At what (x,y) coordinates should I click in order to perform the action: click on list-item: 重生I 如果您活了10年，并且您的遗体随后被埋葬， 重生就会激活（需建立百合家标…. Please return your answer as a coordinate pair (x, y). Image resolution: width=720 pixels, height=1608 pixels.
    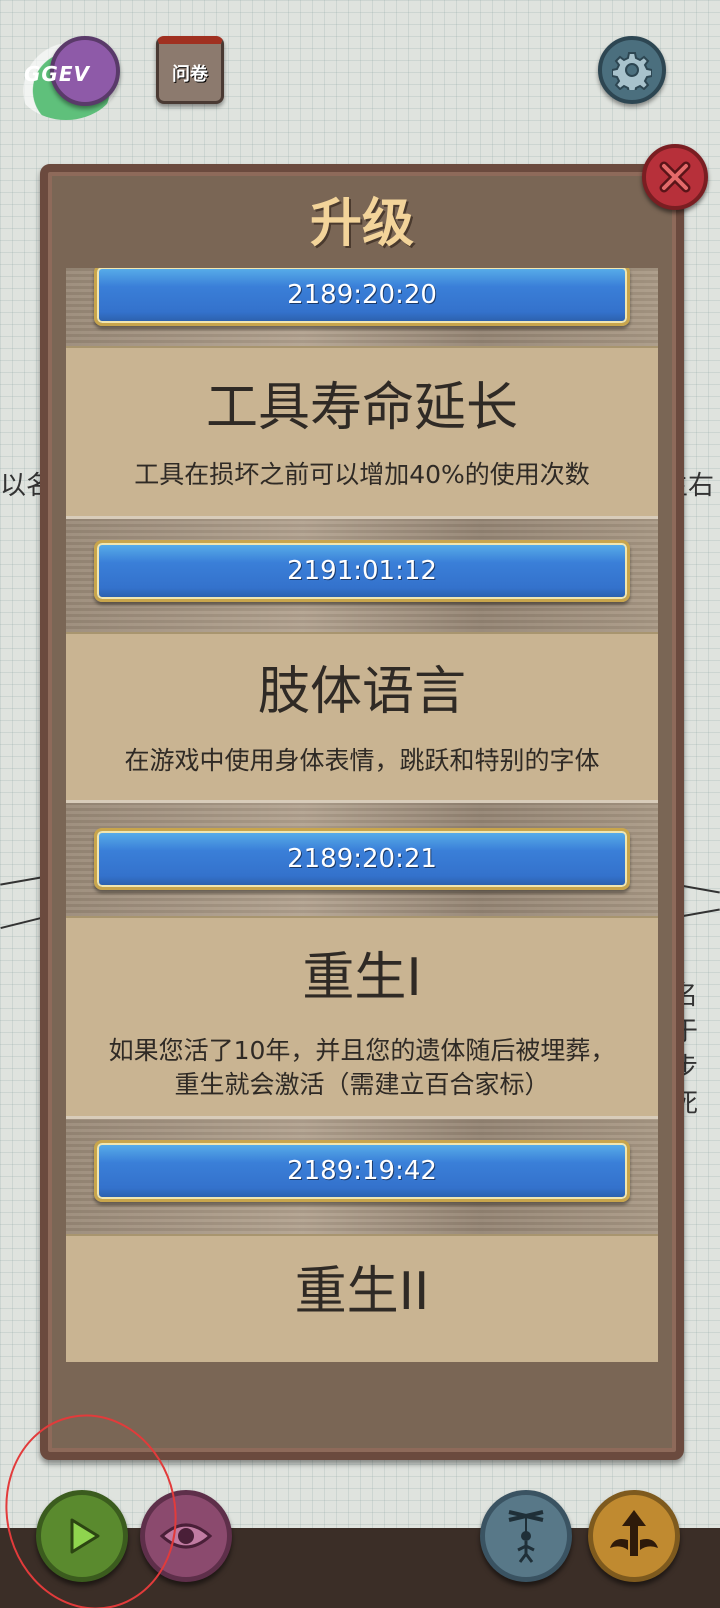
    Looking at the image, I should click on (362, 1016).